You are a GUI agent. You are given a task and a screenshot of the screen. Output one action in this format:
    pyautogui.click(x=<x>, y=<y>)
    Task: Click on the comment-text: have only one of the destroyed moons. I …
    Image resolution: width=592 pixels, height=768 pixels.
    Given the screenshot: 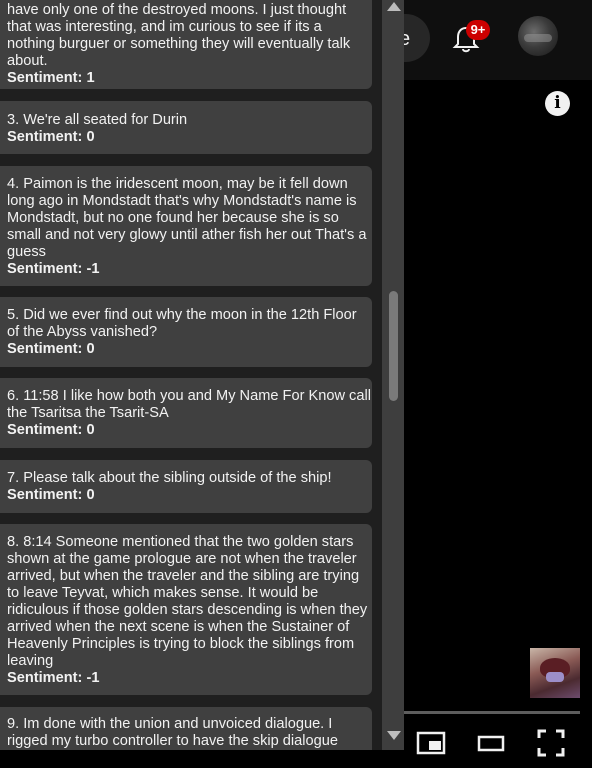 What is the action you would take?
    pyautogui.click(x=179, y=35)
    